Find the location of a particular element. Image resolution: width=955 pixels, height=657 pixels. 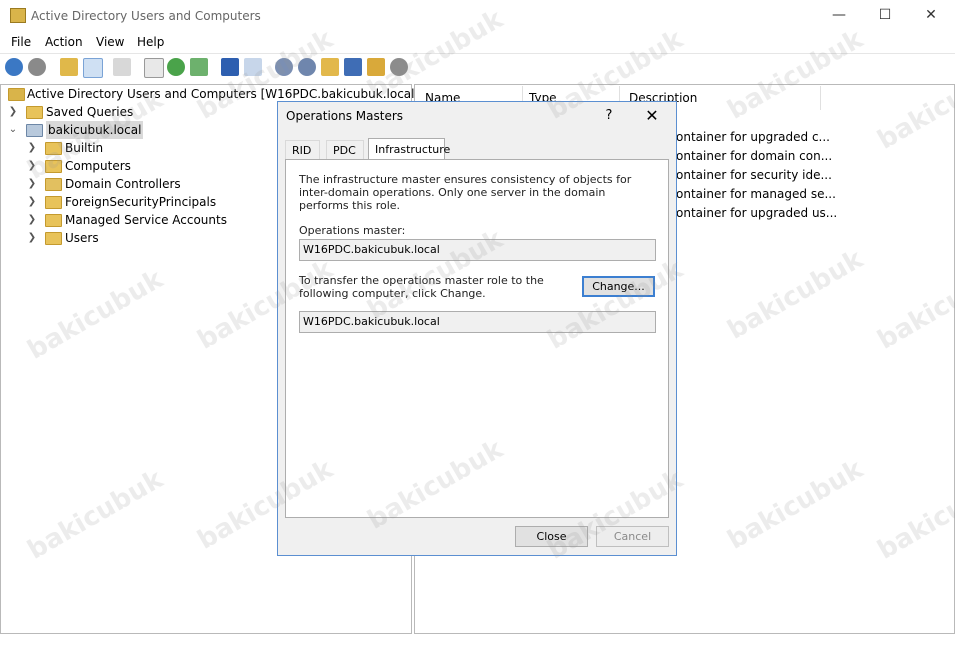

dialog-title: Operations Masters is located at coordinates (345, 116).